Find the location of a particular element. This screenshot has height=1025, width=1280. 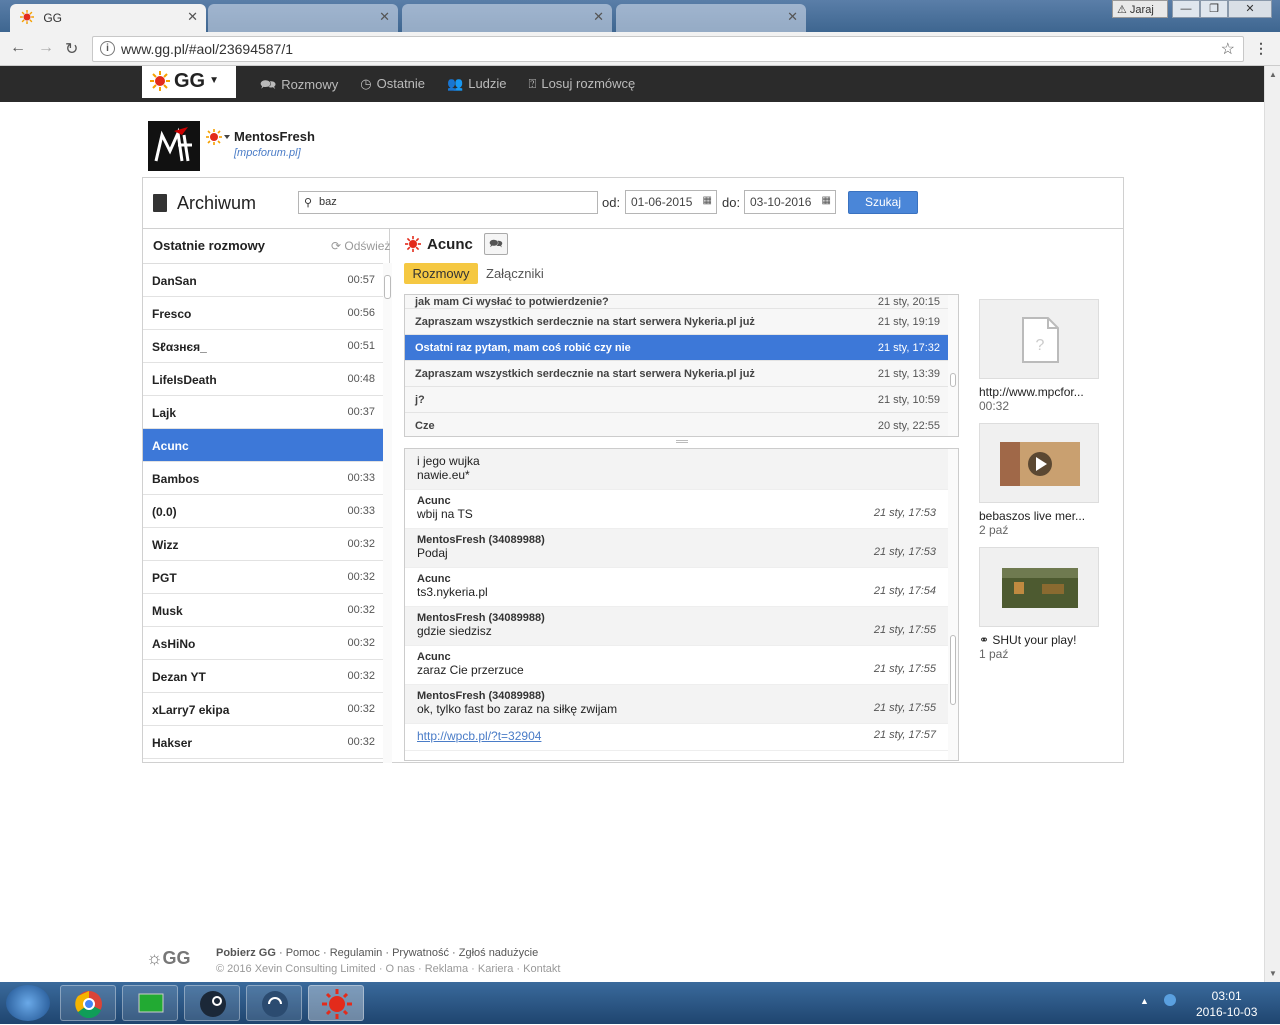

footer-logo: ☼GG is located at coordinates (168, 958).